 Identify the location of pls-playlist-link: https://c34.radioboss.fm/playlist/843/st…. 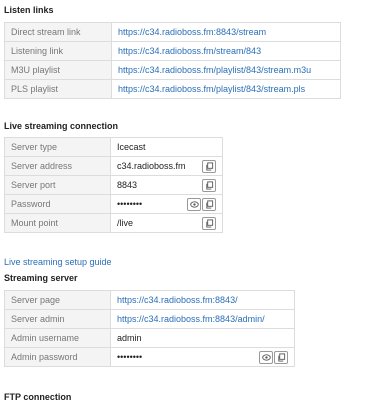
(211, 89).